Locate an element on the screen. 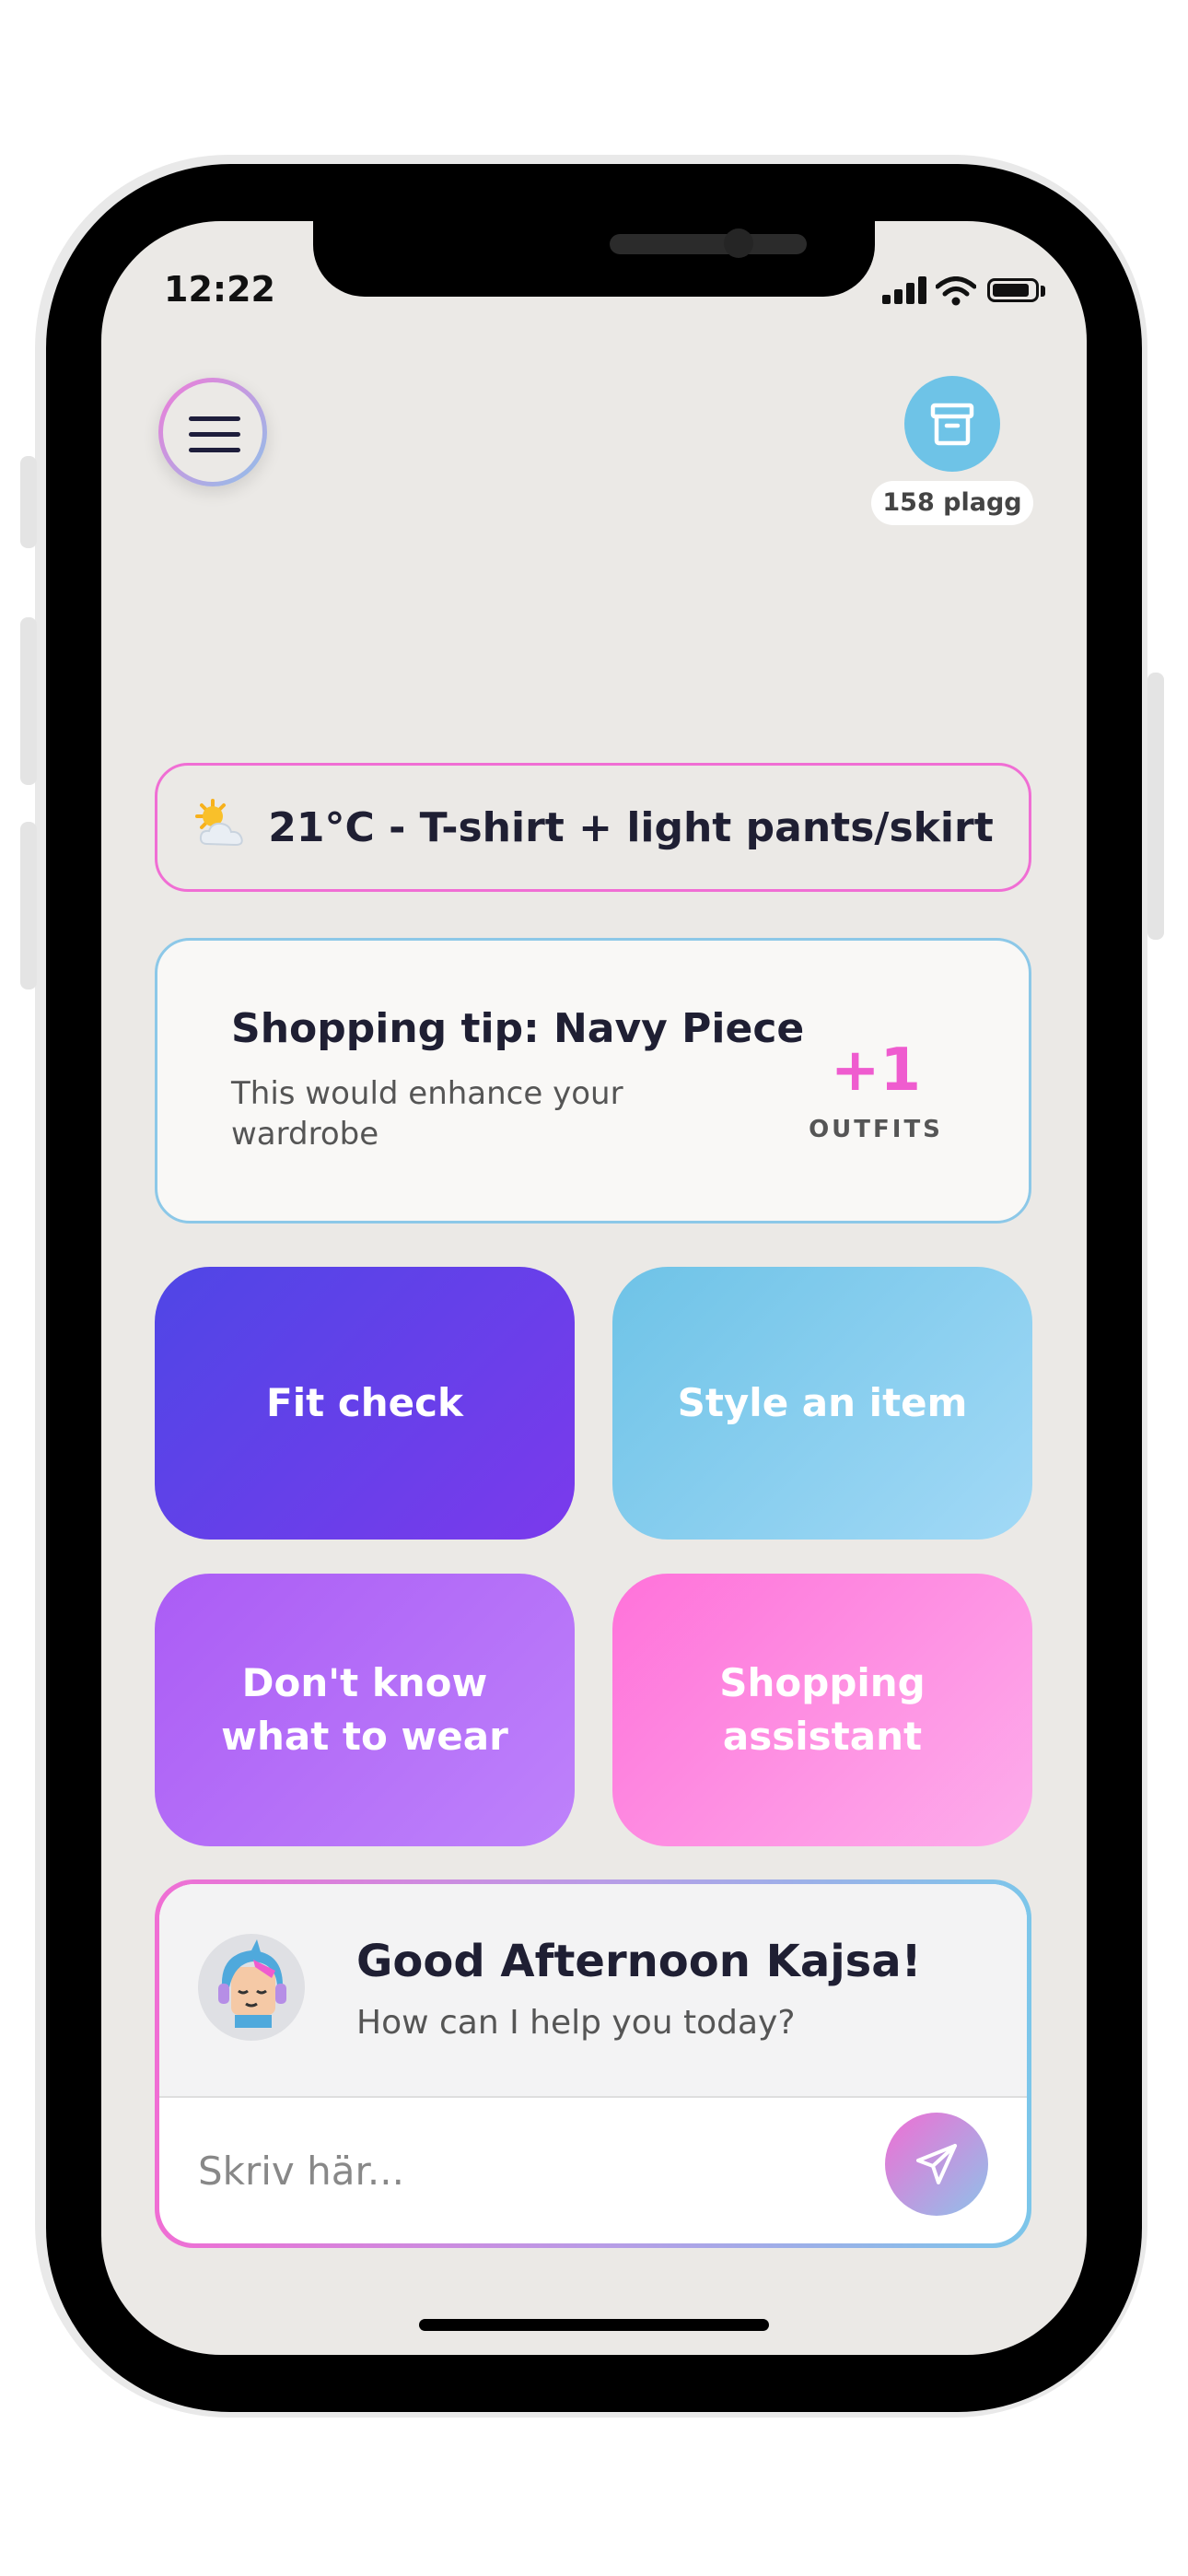  status-icons is located at coordinates (970, 291).